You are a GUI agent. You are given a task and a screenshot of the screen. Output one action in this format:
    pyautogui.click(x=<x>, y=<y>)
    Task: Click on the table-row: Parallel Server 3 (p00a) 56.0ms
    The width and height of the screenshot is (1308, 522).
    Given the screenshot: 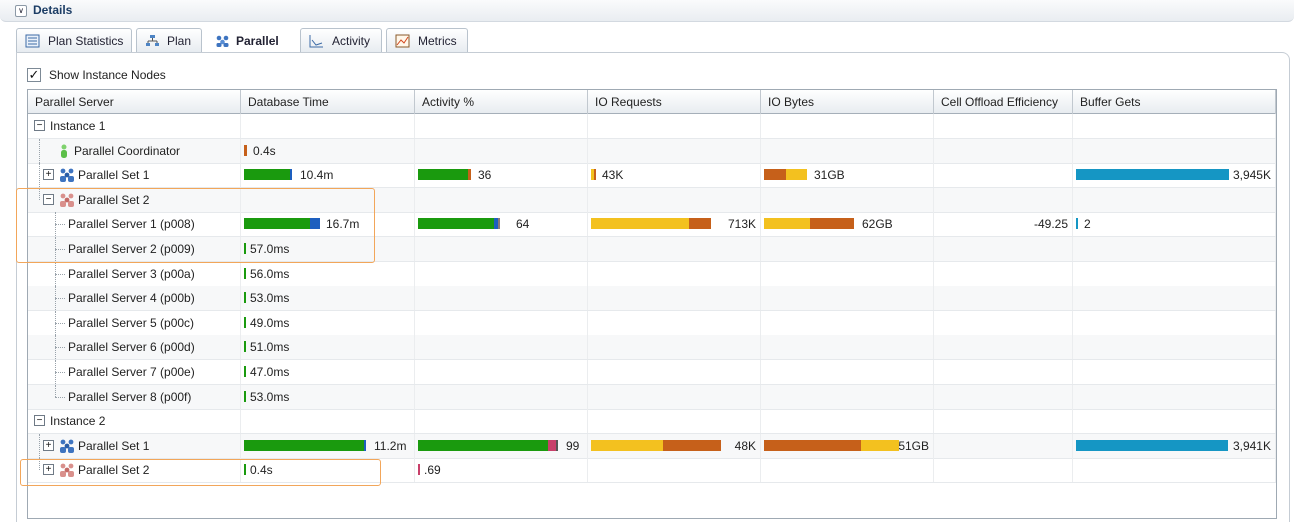 What is the action you would take?
    pyautogui.click(x=652, y=274)
    